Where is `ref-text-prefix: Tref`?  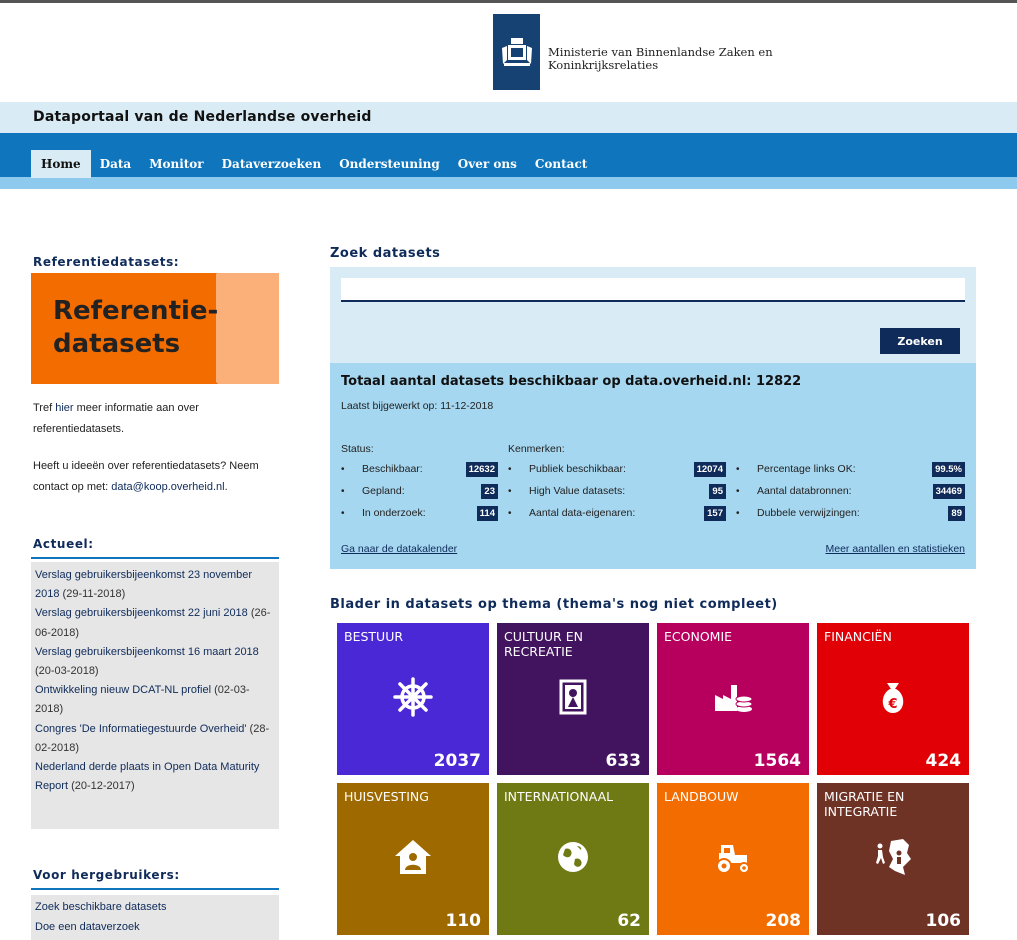 ref-text-prefix: Tref is located at coordinates (44, 408).